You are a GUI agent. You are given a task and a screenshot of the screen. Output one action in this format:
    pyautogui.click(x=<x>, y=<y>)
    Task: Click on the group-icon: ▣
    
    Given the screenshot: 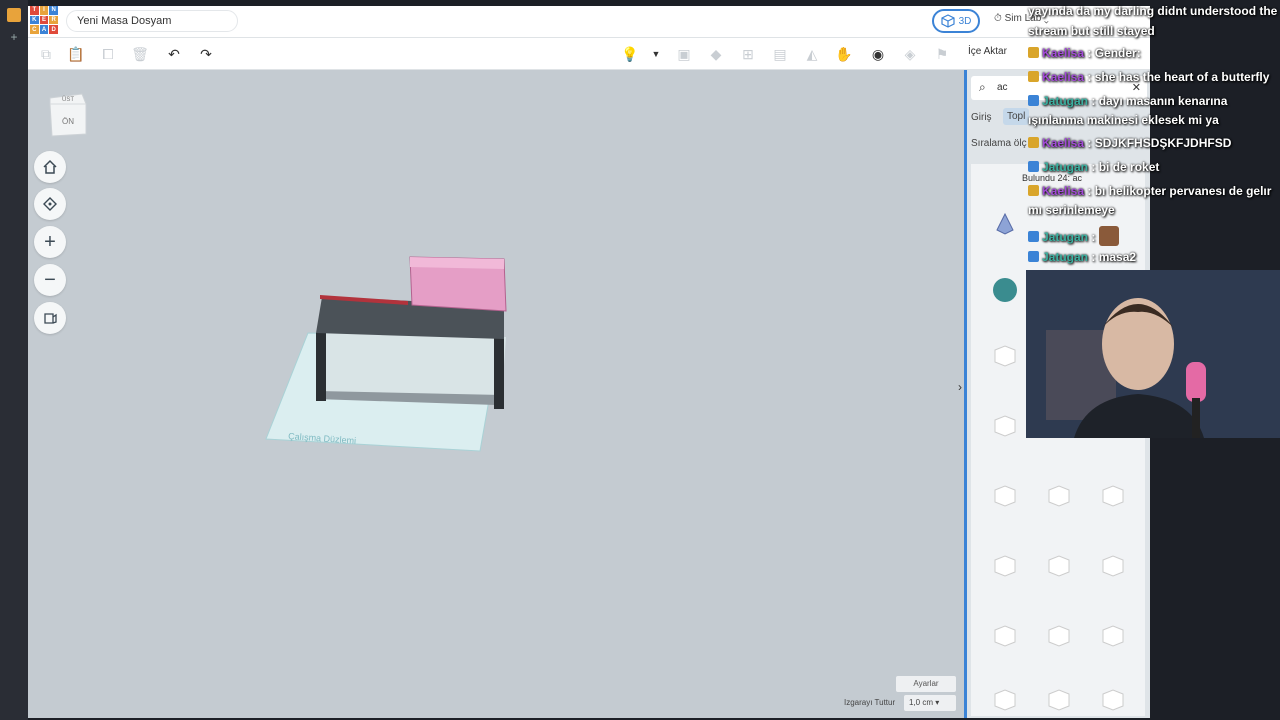 What is the action you would take?
    pyautogui.click(x=684, y=54)
    